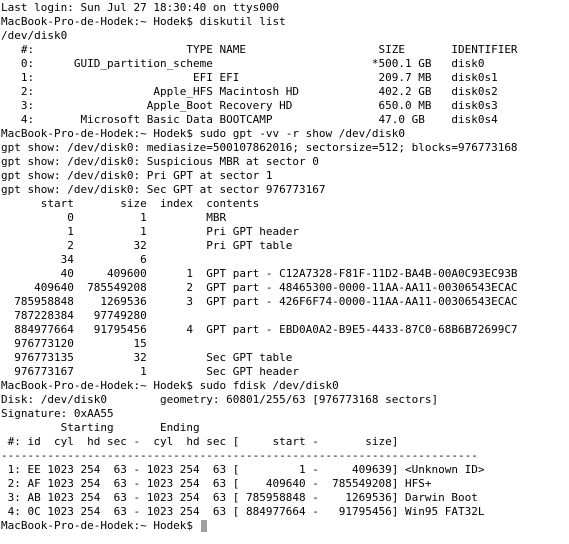 The height and width of the screenshot is (544, 569). I want to click on terminal-line: Starting Ending, so click(100, 427).